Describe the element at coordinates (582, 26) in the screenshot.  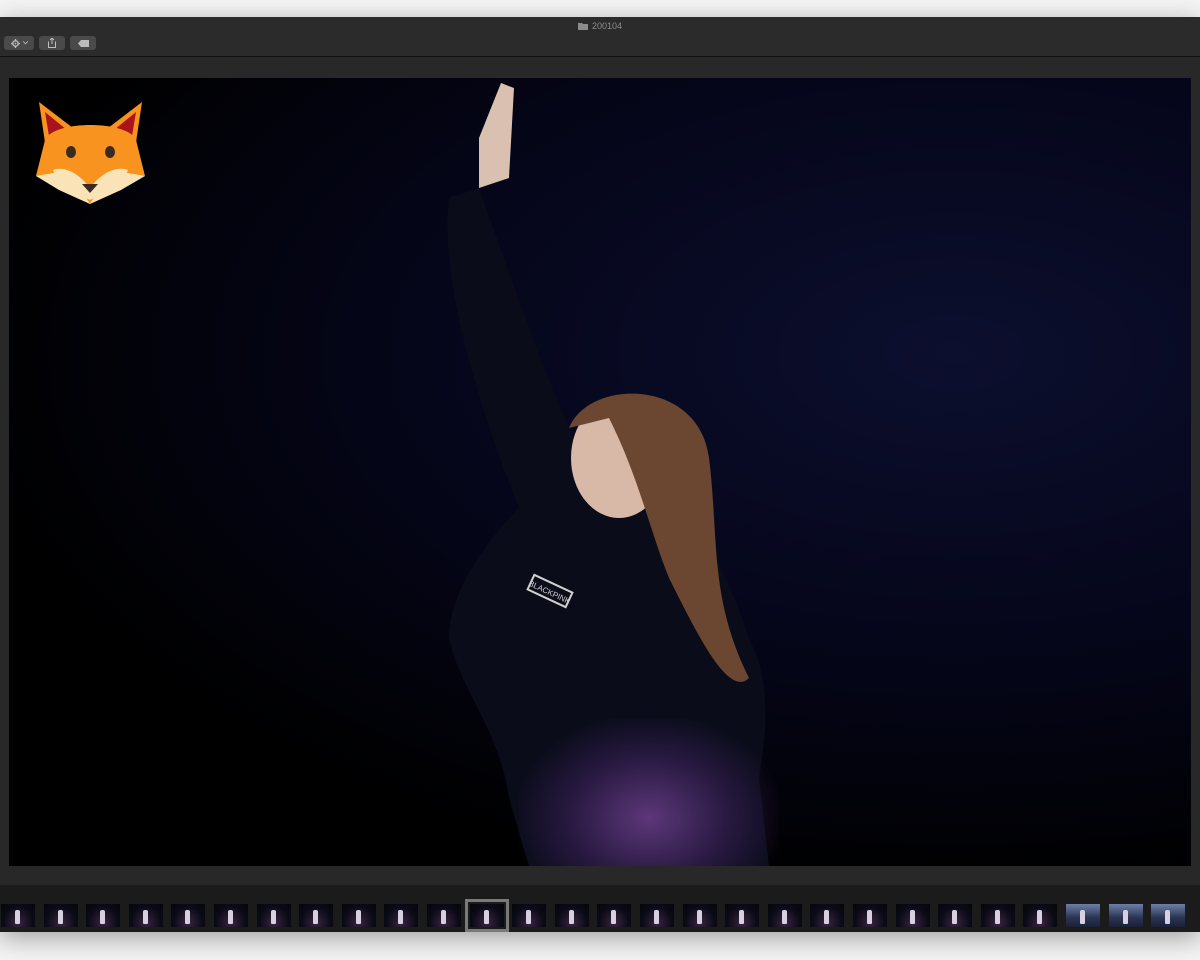
I see `folder-icon` at that location.